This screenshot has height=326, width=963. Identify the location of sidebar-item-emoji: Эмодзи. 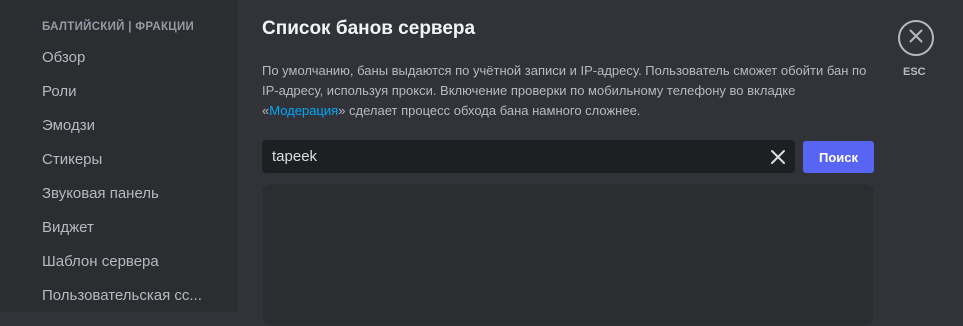
(130, 125).